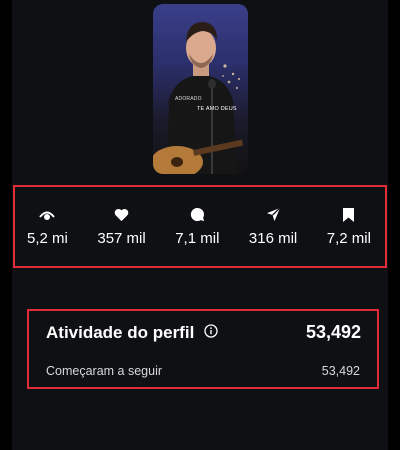 This screenshot has height=450, width=400. What do you see at coordinates (273, 215) in the screenshot?
I see `share-icon` at bounding box center [273, 215].